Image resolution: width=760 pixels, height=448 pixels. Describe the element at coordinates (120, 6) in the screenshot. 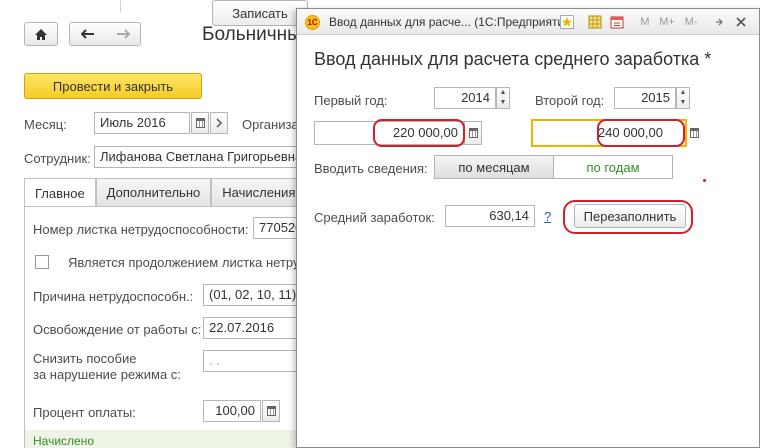

I see `divider` at that location.